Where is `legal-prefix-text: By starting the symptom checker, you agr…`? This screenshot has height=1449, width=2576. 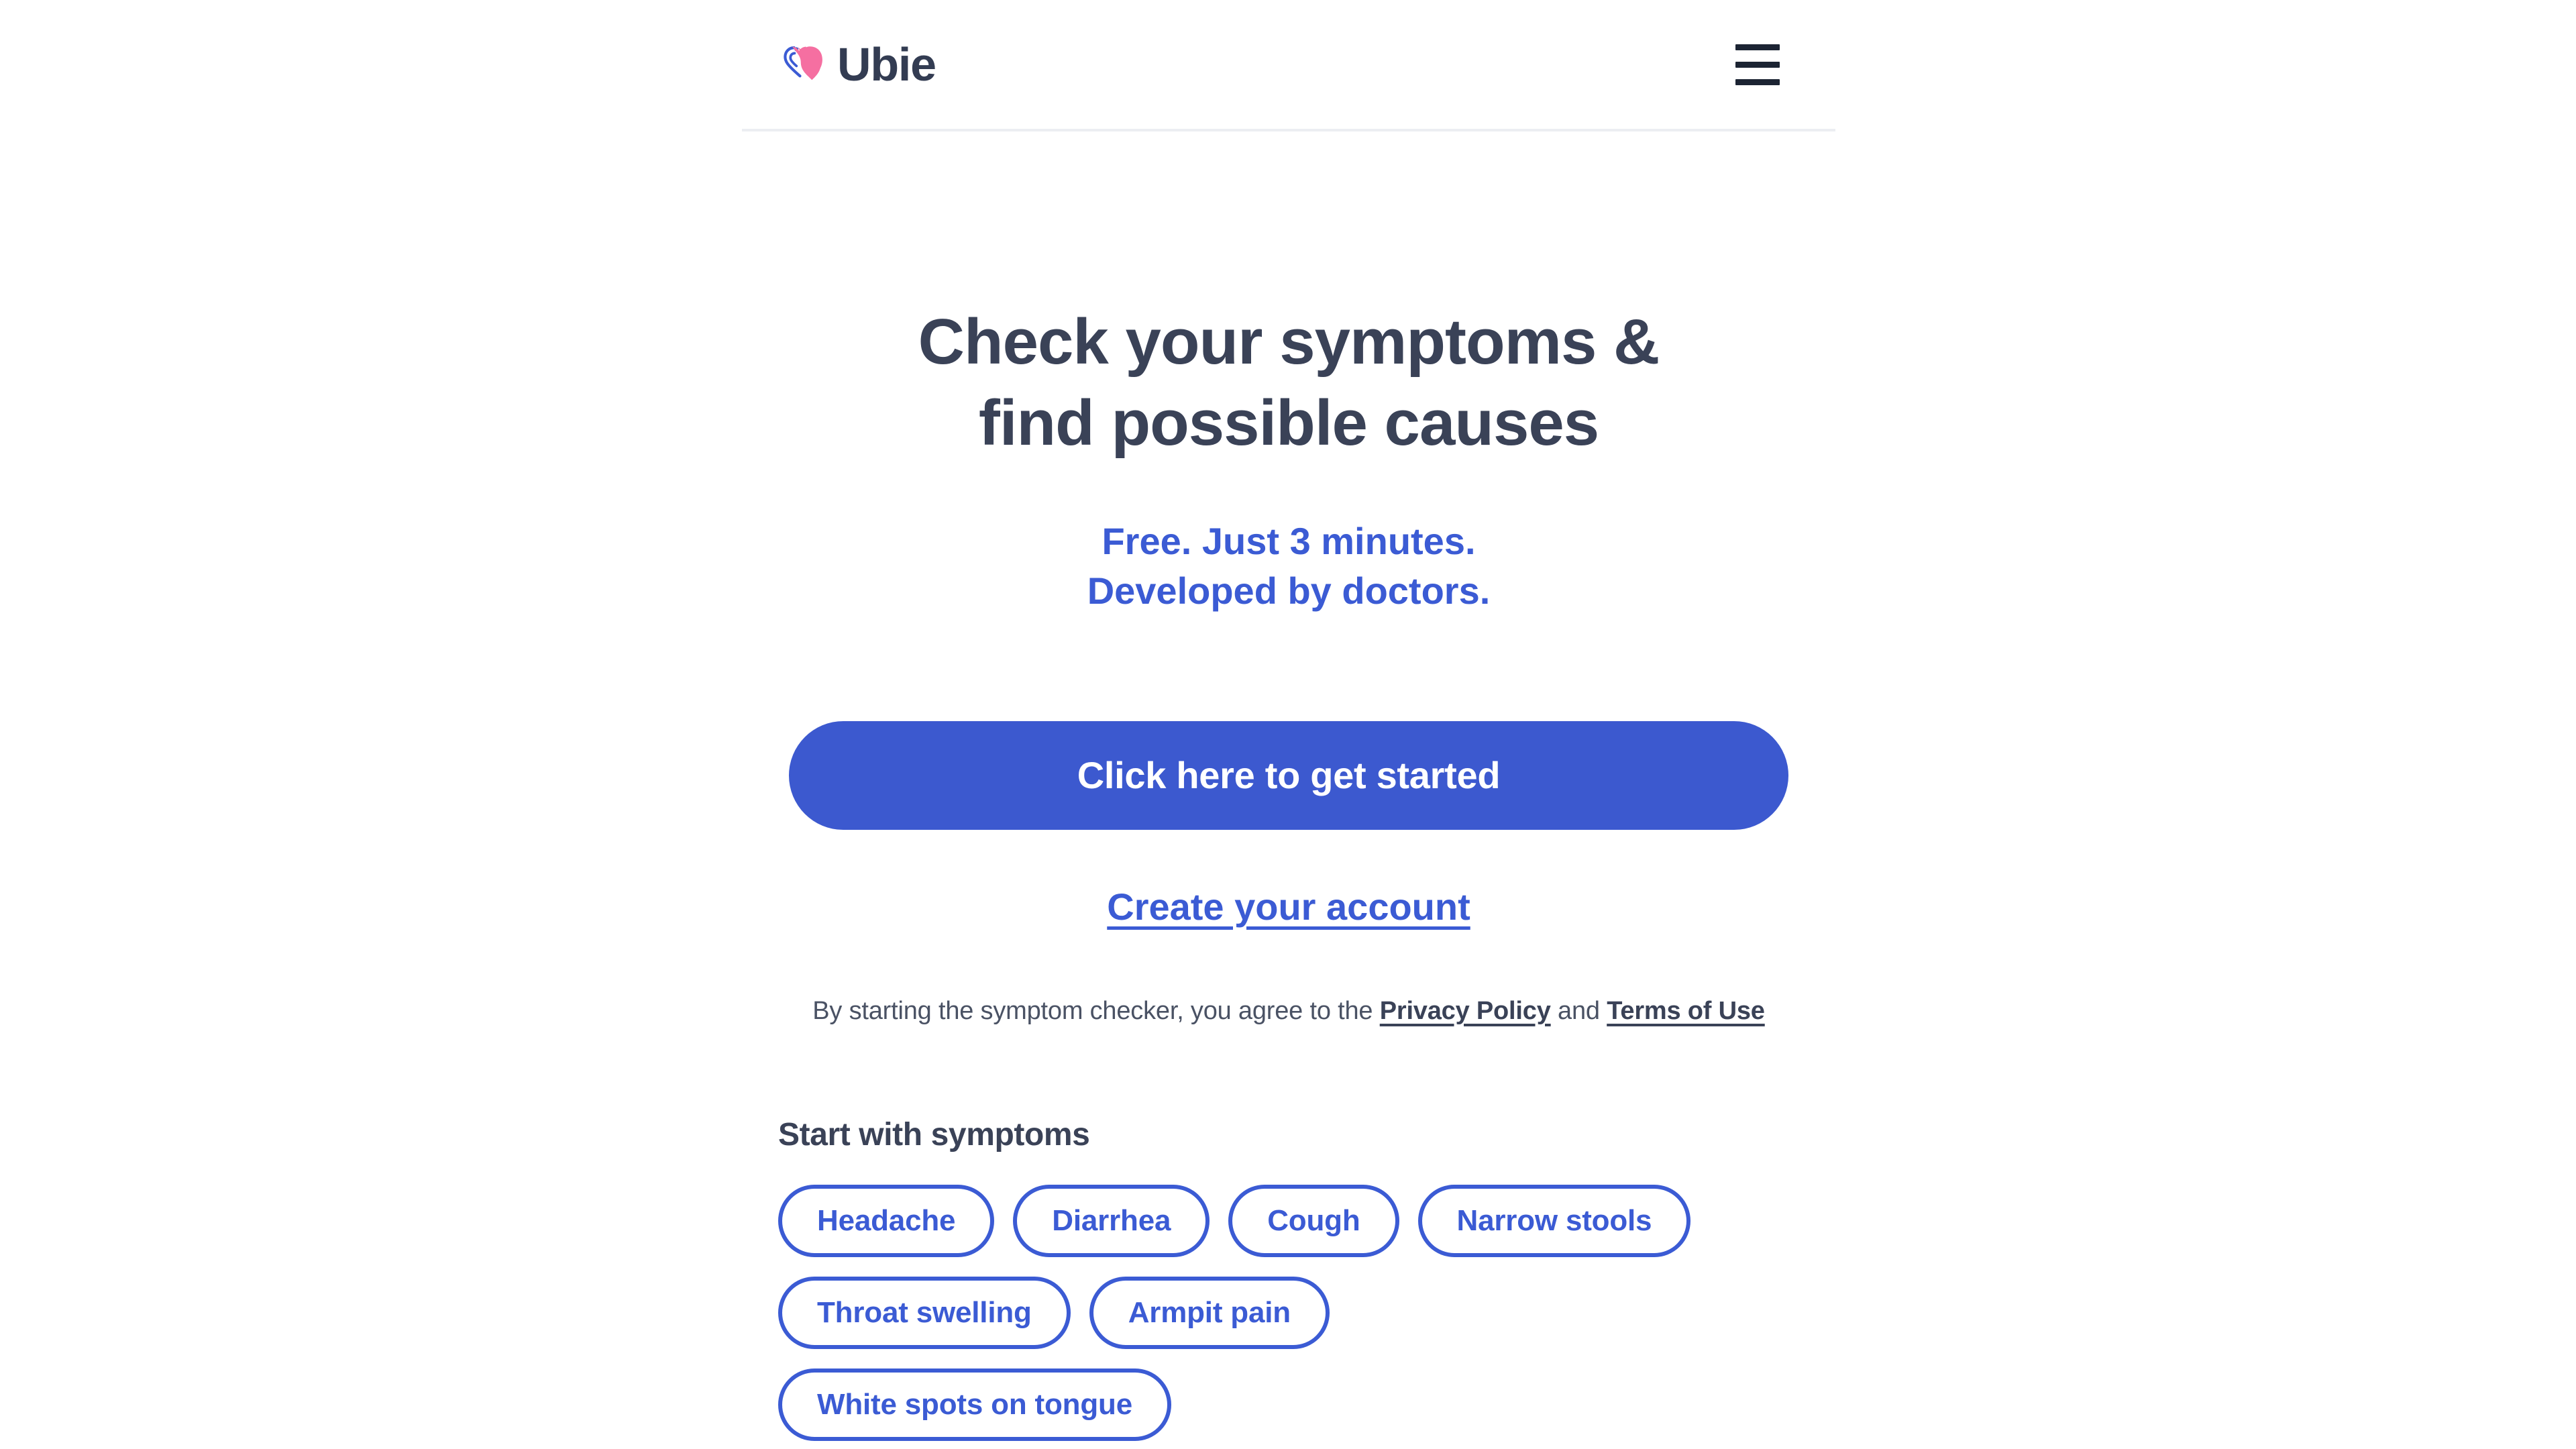 legal-prefix-text: By starting the symptom checker, you agr… is located at coordinates (1096, 1010).